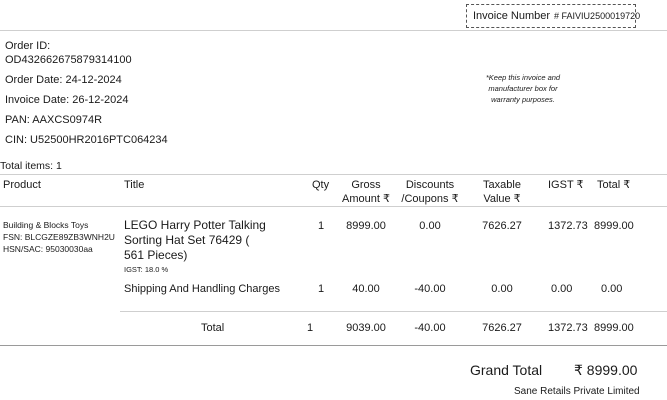 This screenshot has width=667, height=400. What do you see at coordinates (612, 289) in the screenshot?
I see `shipping-total: 0.00` at bounding box center [612, 289].